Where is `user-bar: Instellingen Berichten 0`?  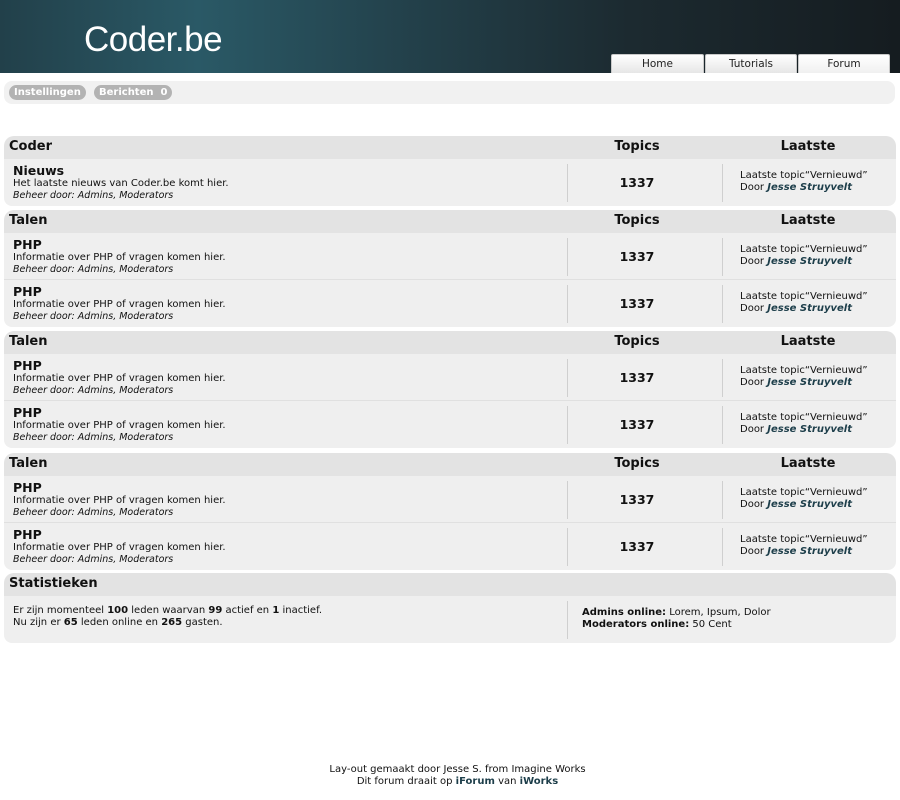
user-bar: Instellingen Berichten 0 is located at coordinates (449, 92).